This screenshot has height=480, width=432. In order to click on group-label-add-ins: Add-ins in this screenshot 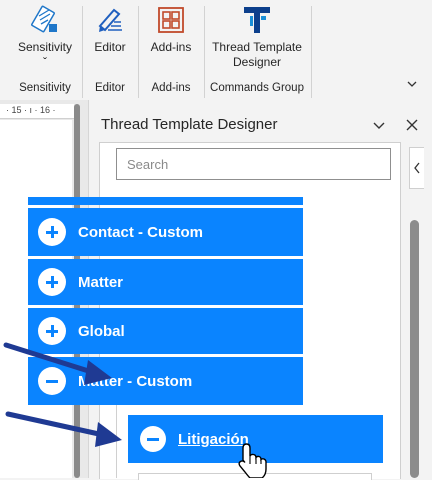, I will do `click(171, 88)`.